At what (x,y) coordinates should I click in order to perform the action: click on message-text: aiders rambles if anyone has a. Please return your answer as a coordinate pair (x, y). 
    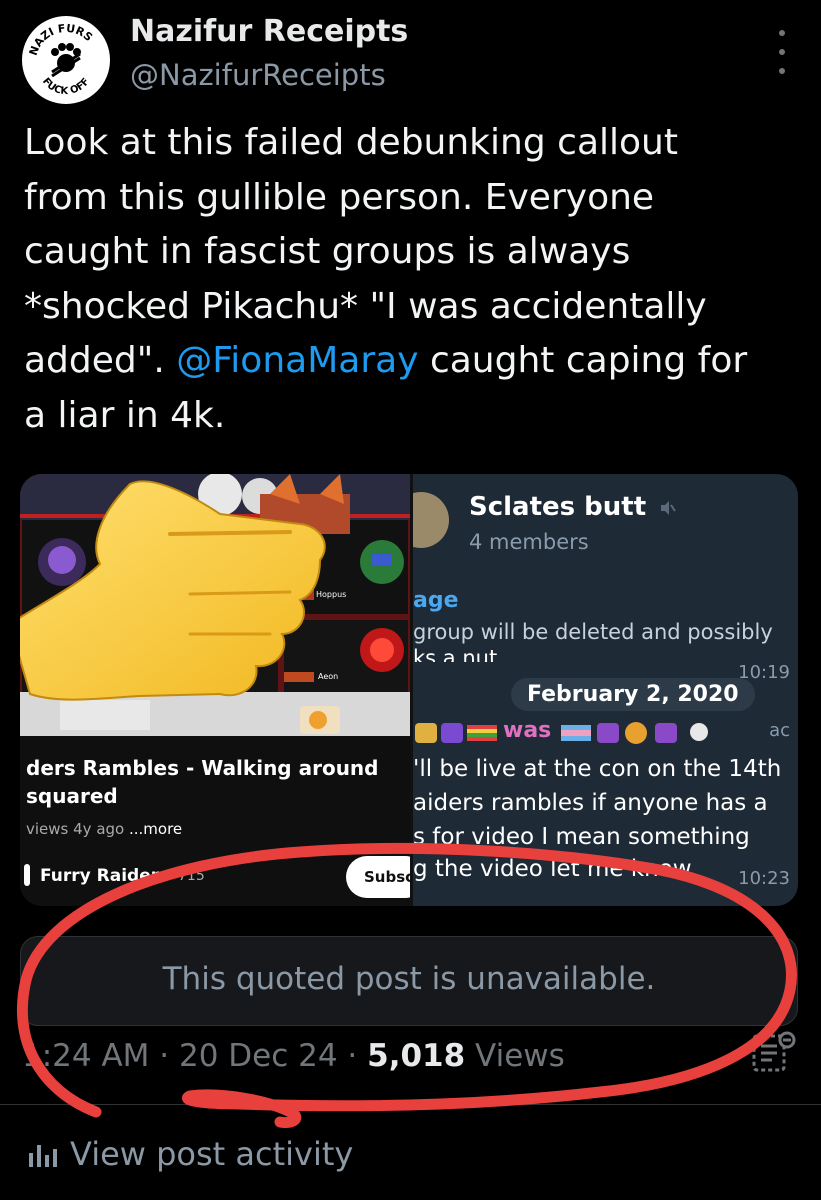
    Looking at the image, I should click on (590, 803).